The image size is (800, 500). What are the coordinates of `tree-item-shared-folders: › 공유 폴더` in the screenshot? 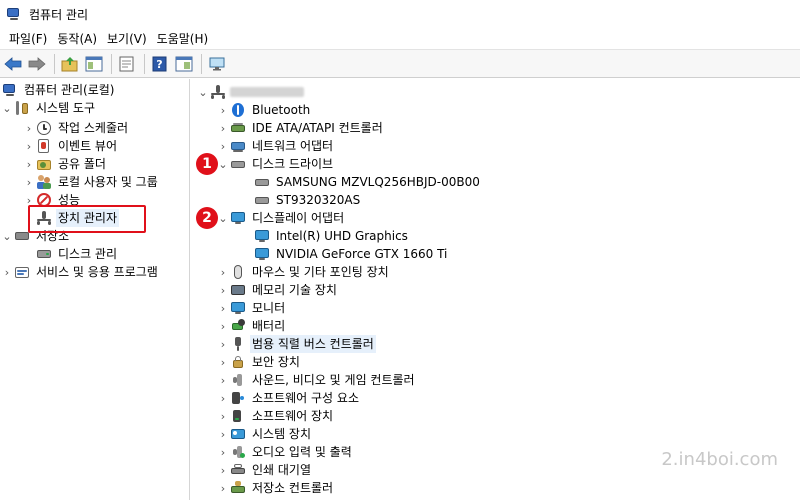 It's located at (65, 164).